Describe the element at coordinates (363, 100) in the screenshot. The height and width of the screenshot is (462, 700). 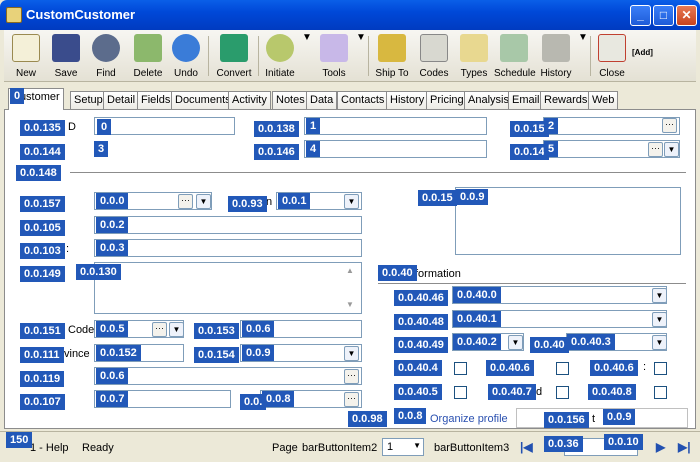
I see `tab-contacts: Contacts` at that location.